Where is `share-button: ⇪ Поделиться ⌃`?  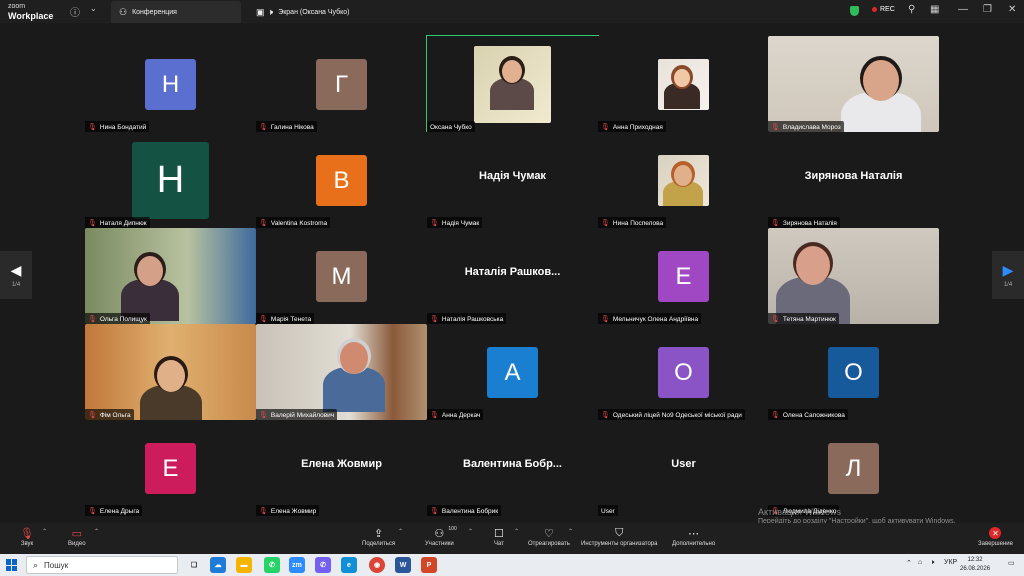 share-button: ⇪ Поделиться ⌃ is located at coordinates (382, 537).